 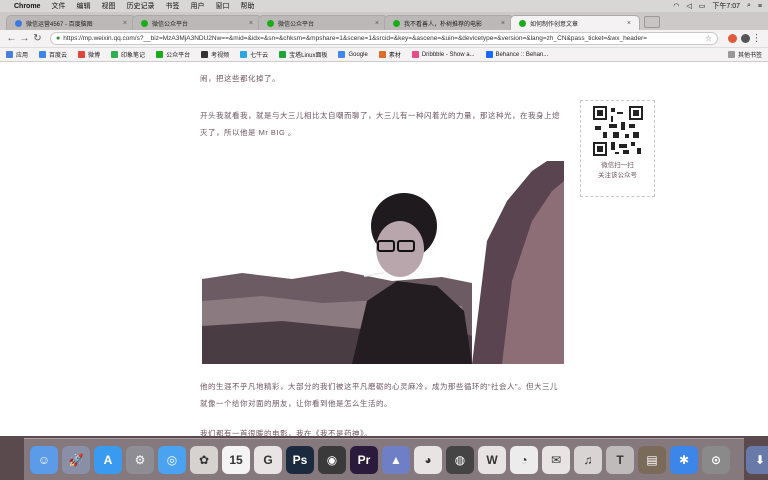 What do you see at coordinates (745, 38) in the screenshot?
I see `profile-avatar` at bounding box center [745, 38].